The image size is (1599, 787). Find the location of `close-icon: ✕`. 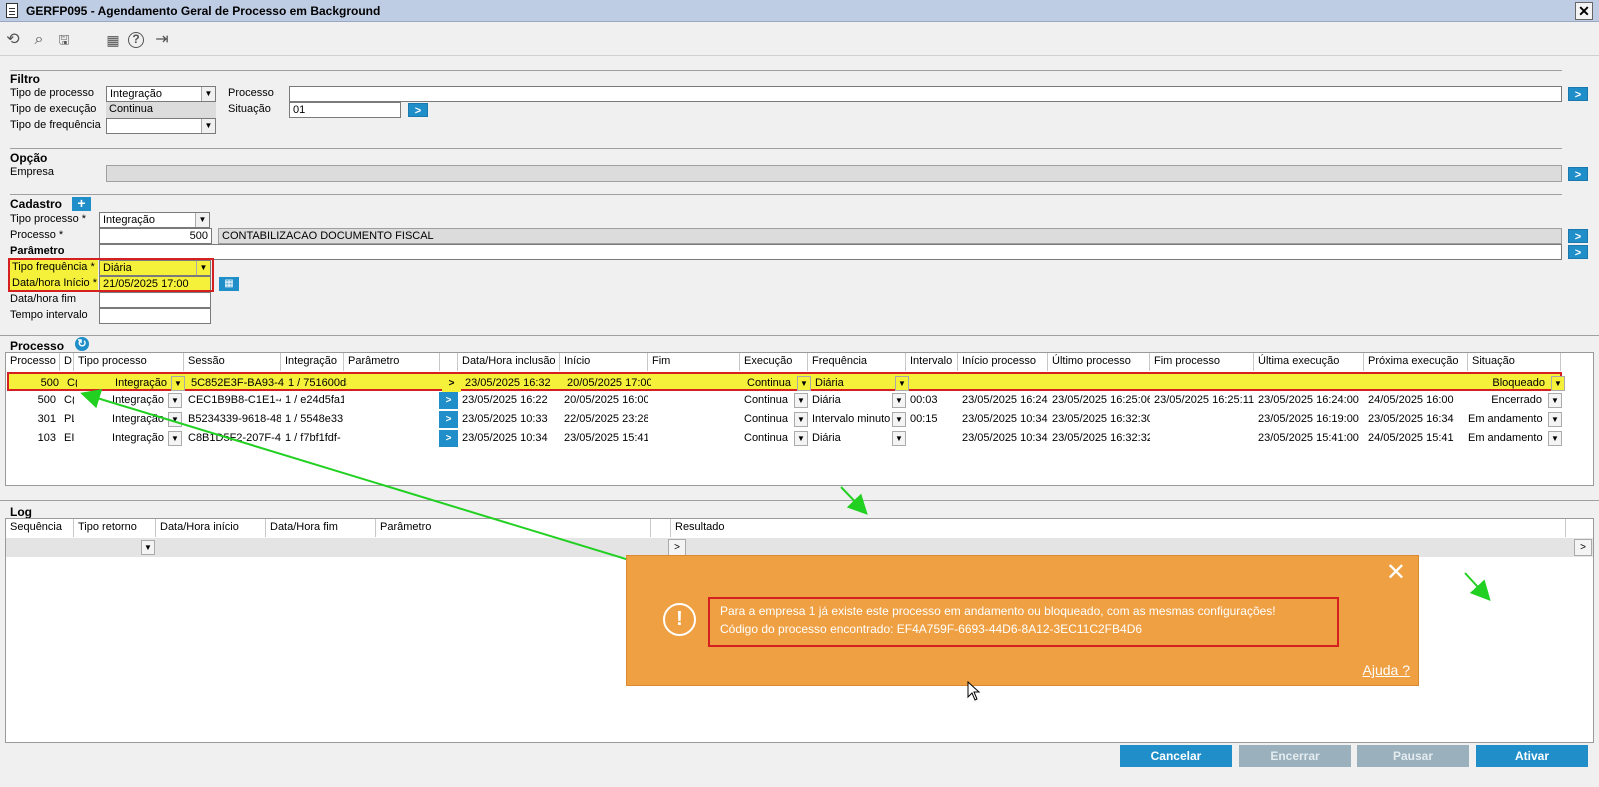

close-icon: ✕ is located at coordinates (1396, 572).